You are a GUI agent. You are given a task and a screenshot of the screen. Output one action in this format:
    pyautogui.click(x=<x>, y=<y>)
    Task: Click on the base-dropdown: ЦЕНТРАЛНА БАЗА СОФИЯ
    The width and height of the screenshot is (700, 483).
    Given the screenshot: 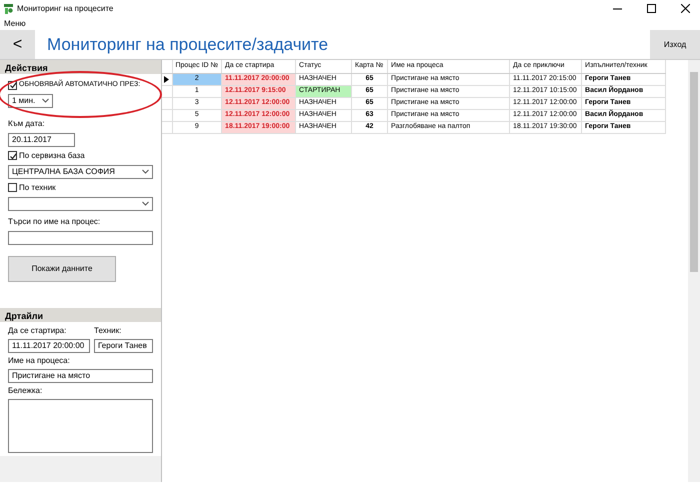 What is the action you would take?
    pyautogui.click(x=80, y=171)
    